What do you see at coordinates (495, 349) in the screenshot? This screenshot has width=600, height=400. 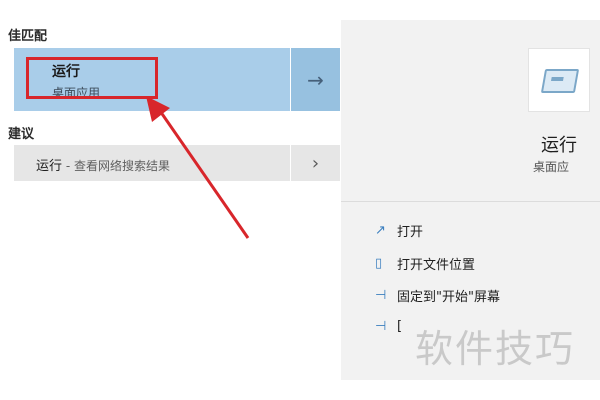 I see `watermark-text: 软件技巧` at bounding box center [495, 349].